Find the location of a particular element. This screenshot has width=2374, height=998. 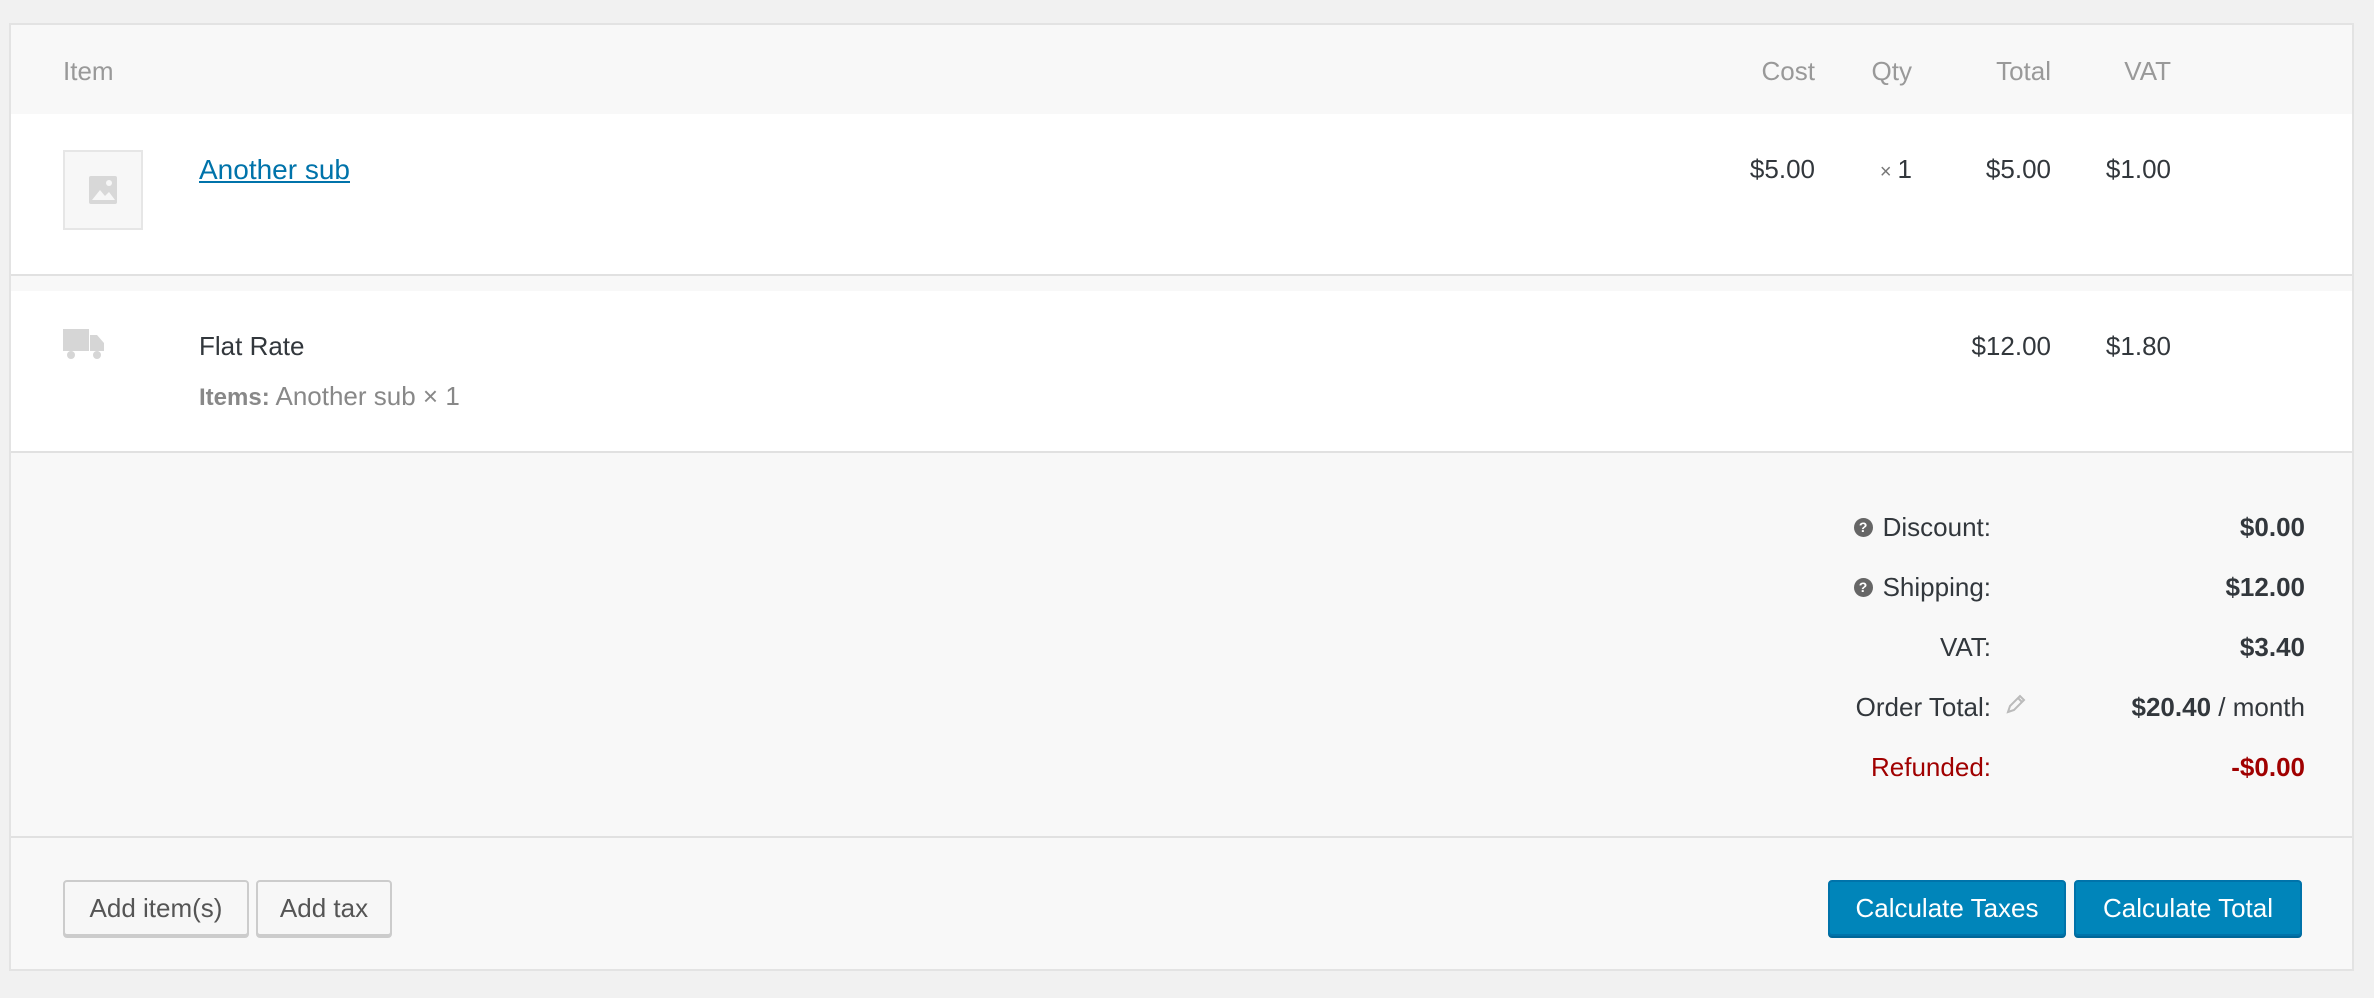

vat-total-label: VAT: is located at coordinates (1965, 647).